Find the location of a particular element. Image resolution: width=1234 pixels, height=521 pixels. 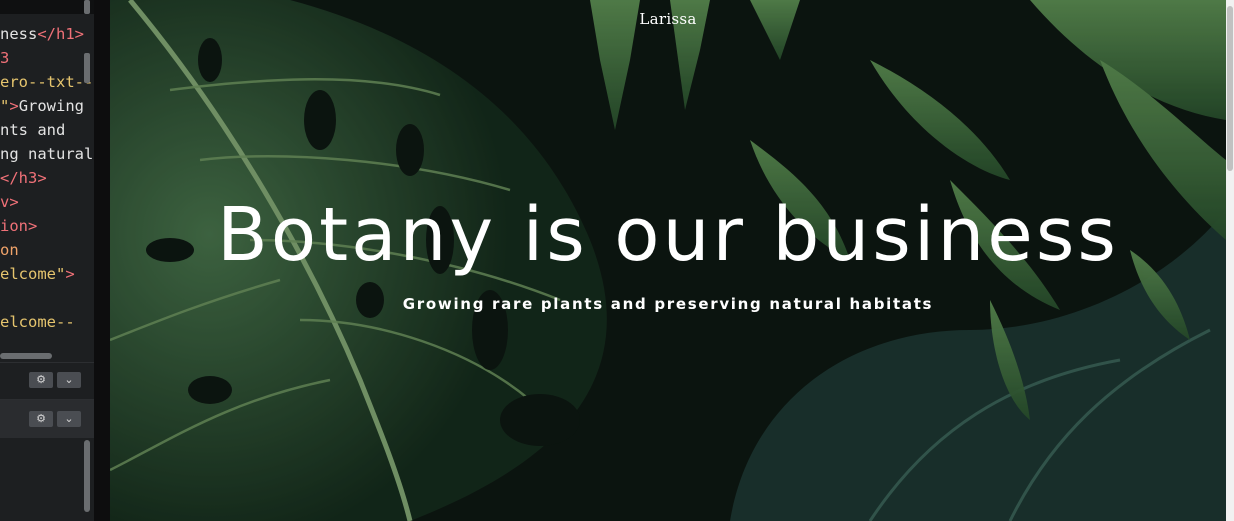

editor-vertical-scrollbar is located at coordinates (87, 68).